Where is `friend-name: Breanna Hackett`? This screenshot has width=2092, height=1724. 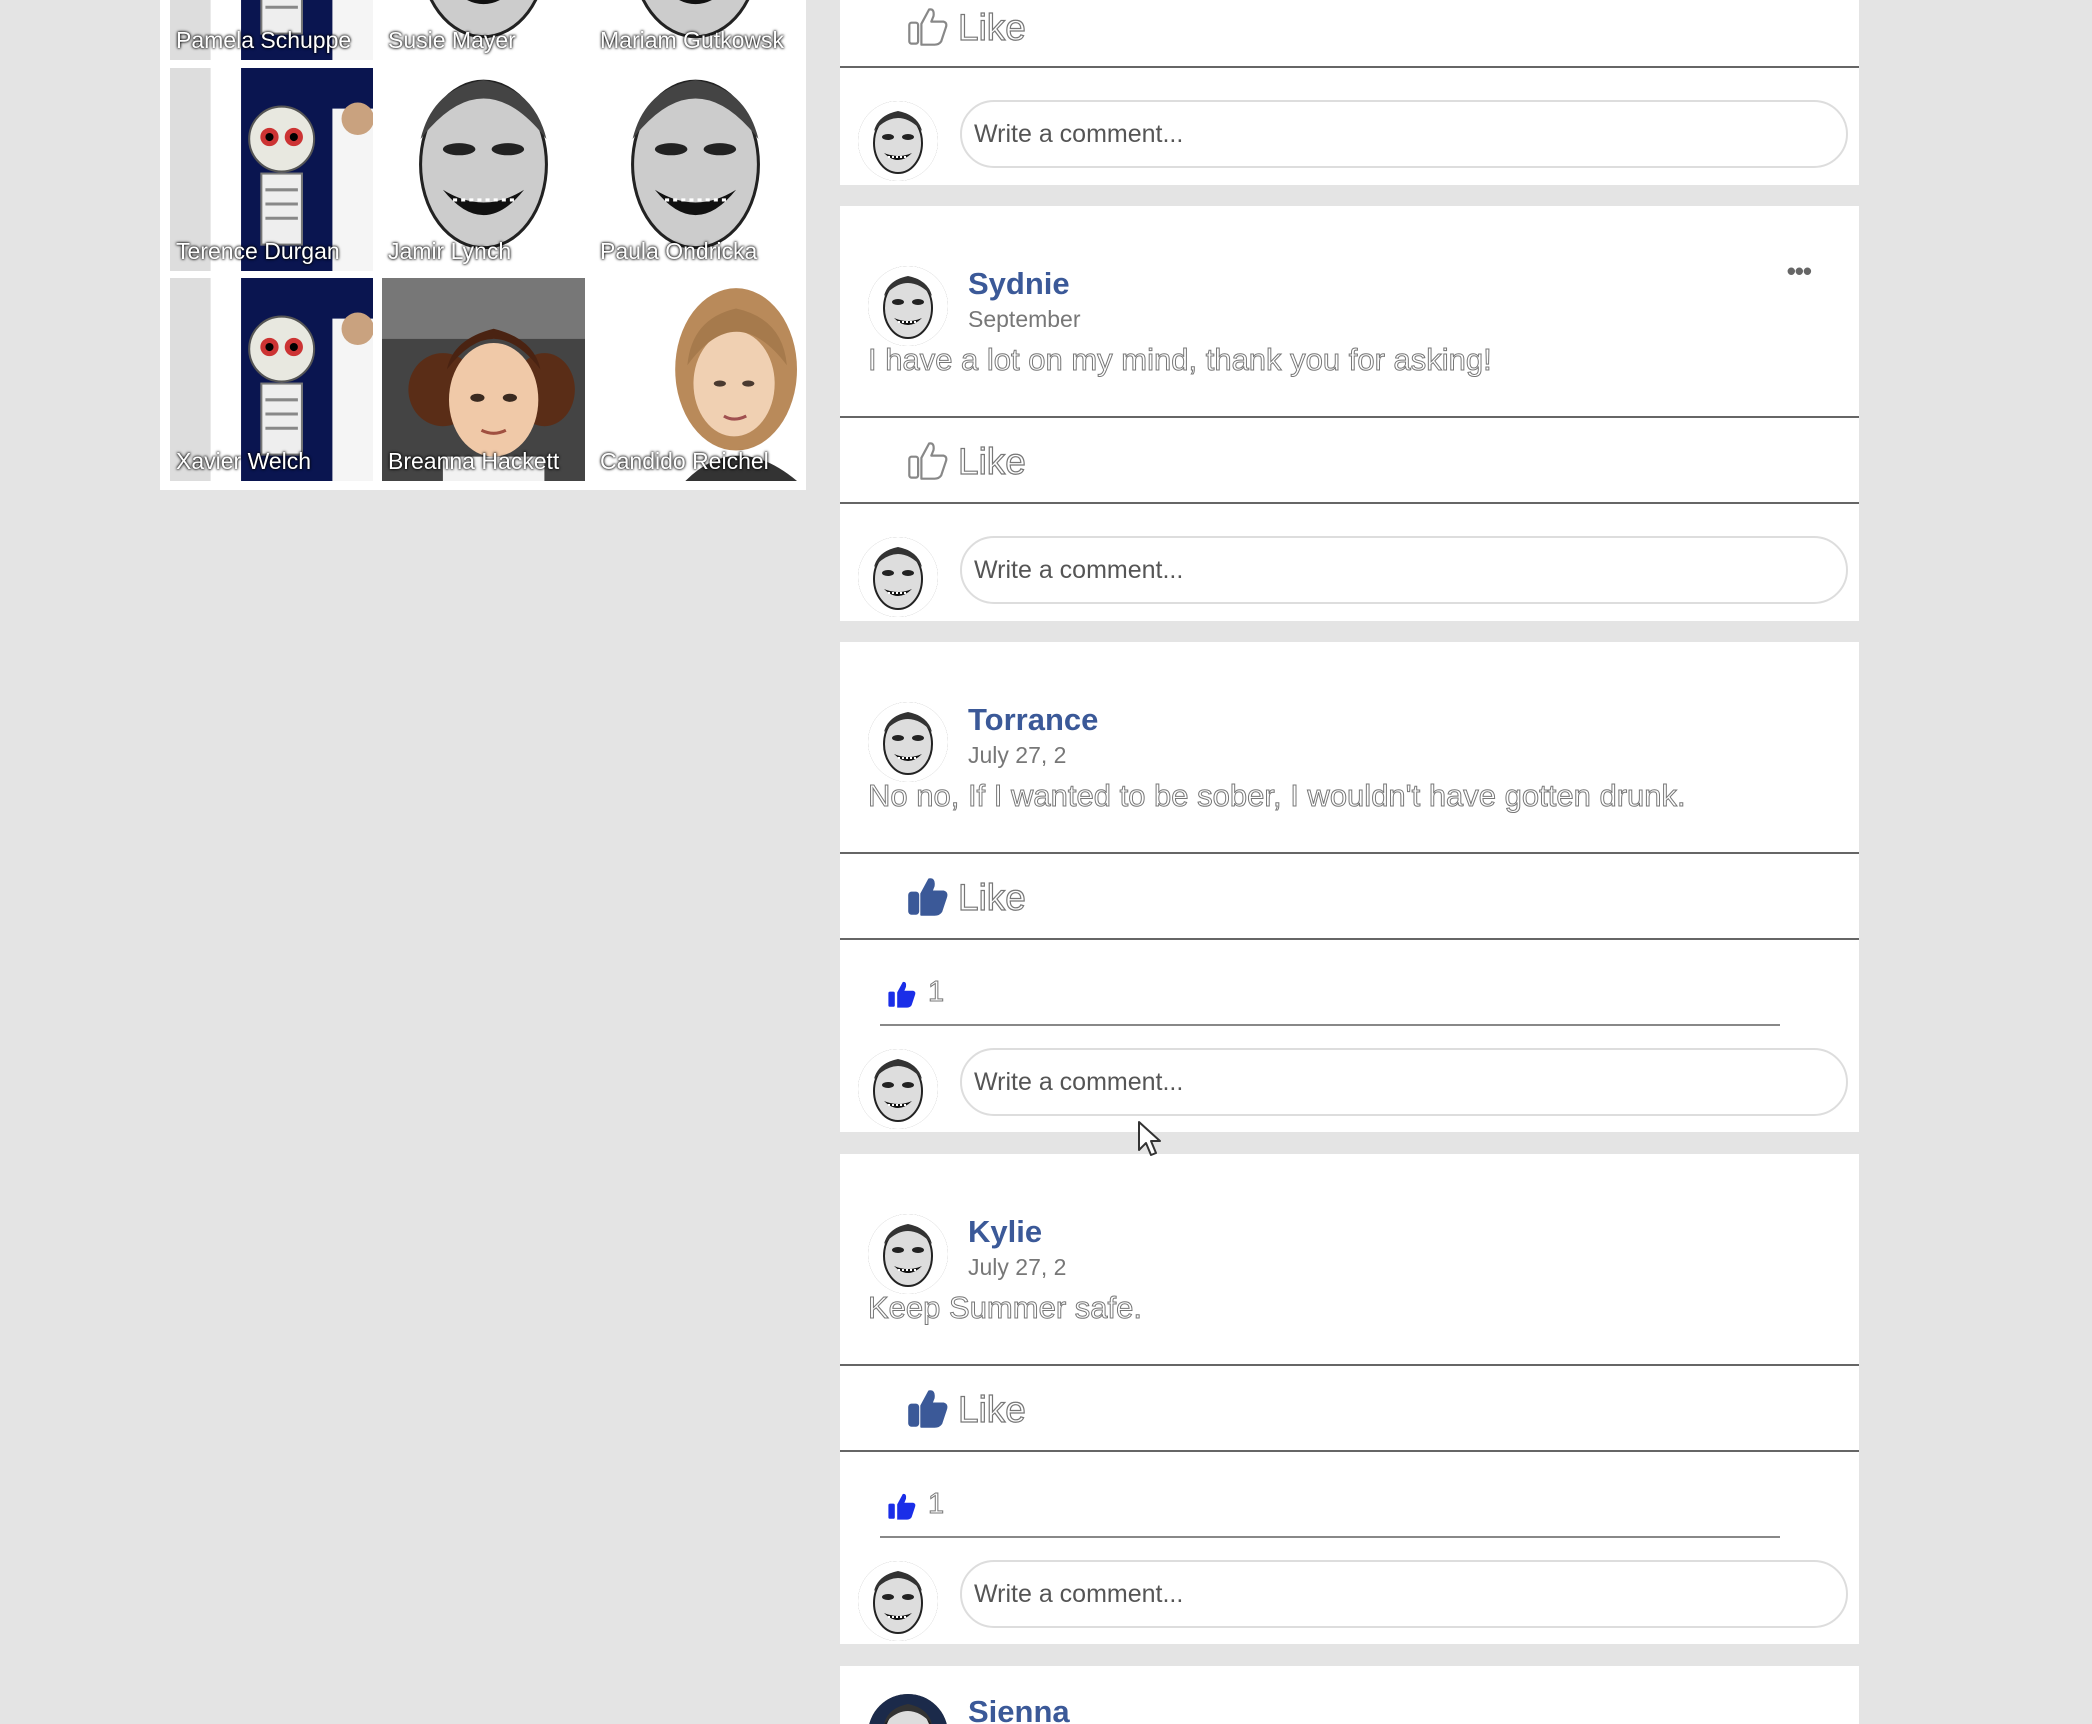
friend-name: Breanna Hackett is located at coordinates (473, 461).